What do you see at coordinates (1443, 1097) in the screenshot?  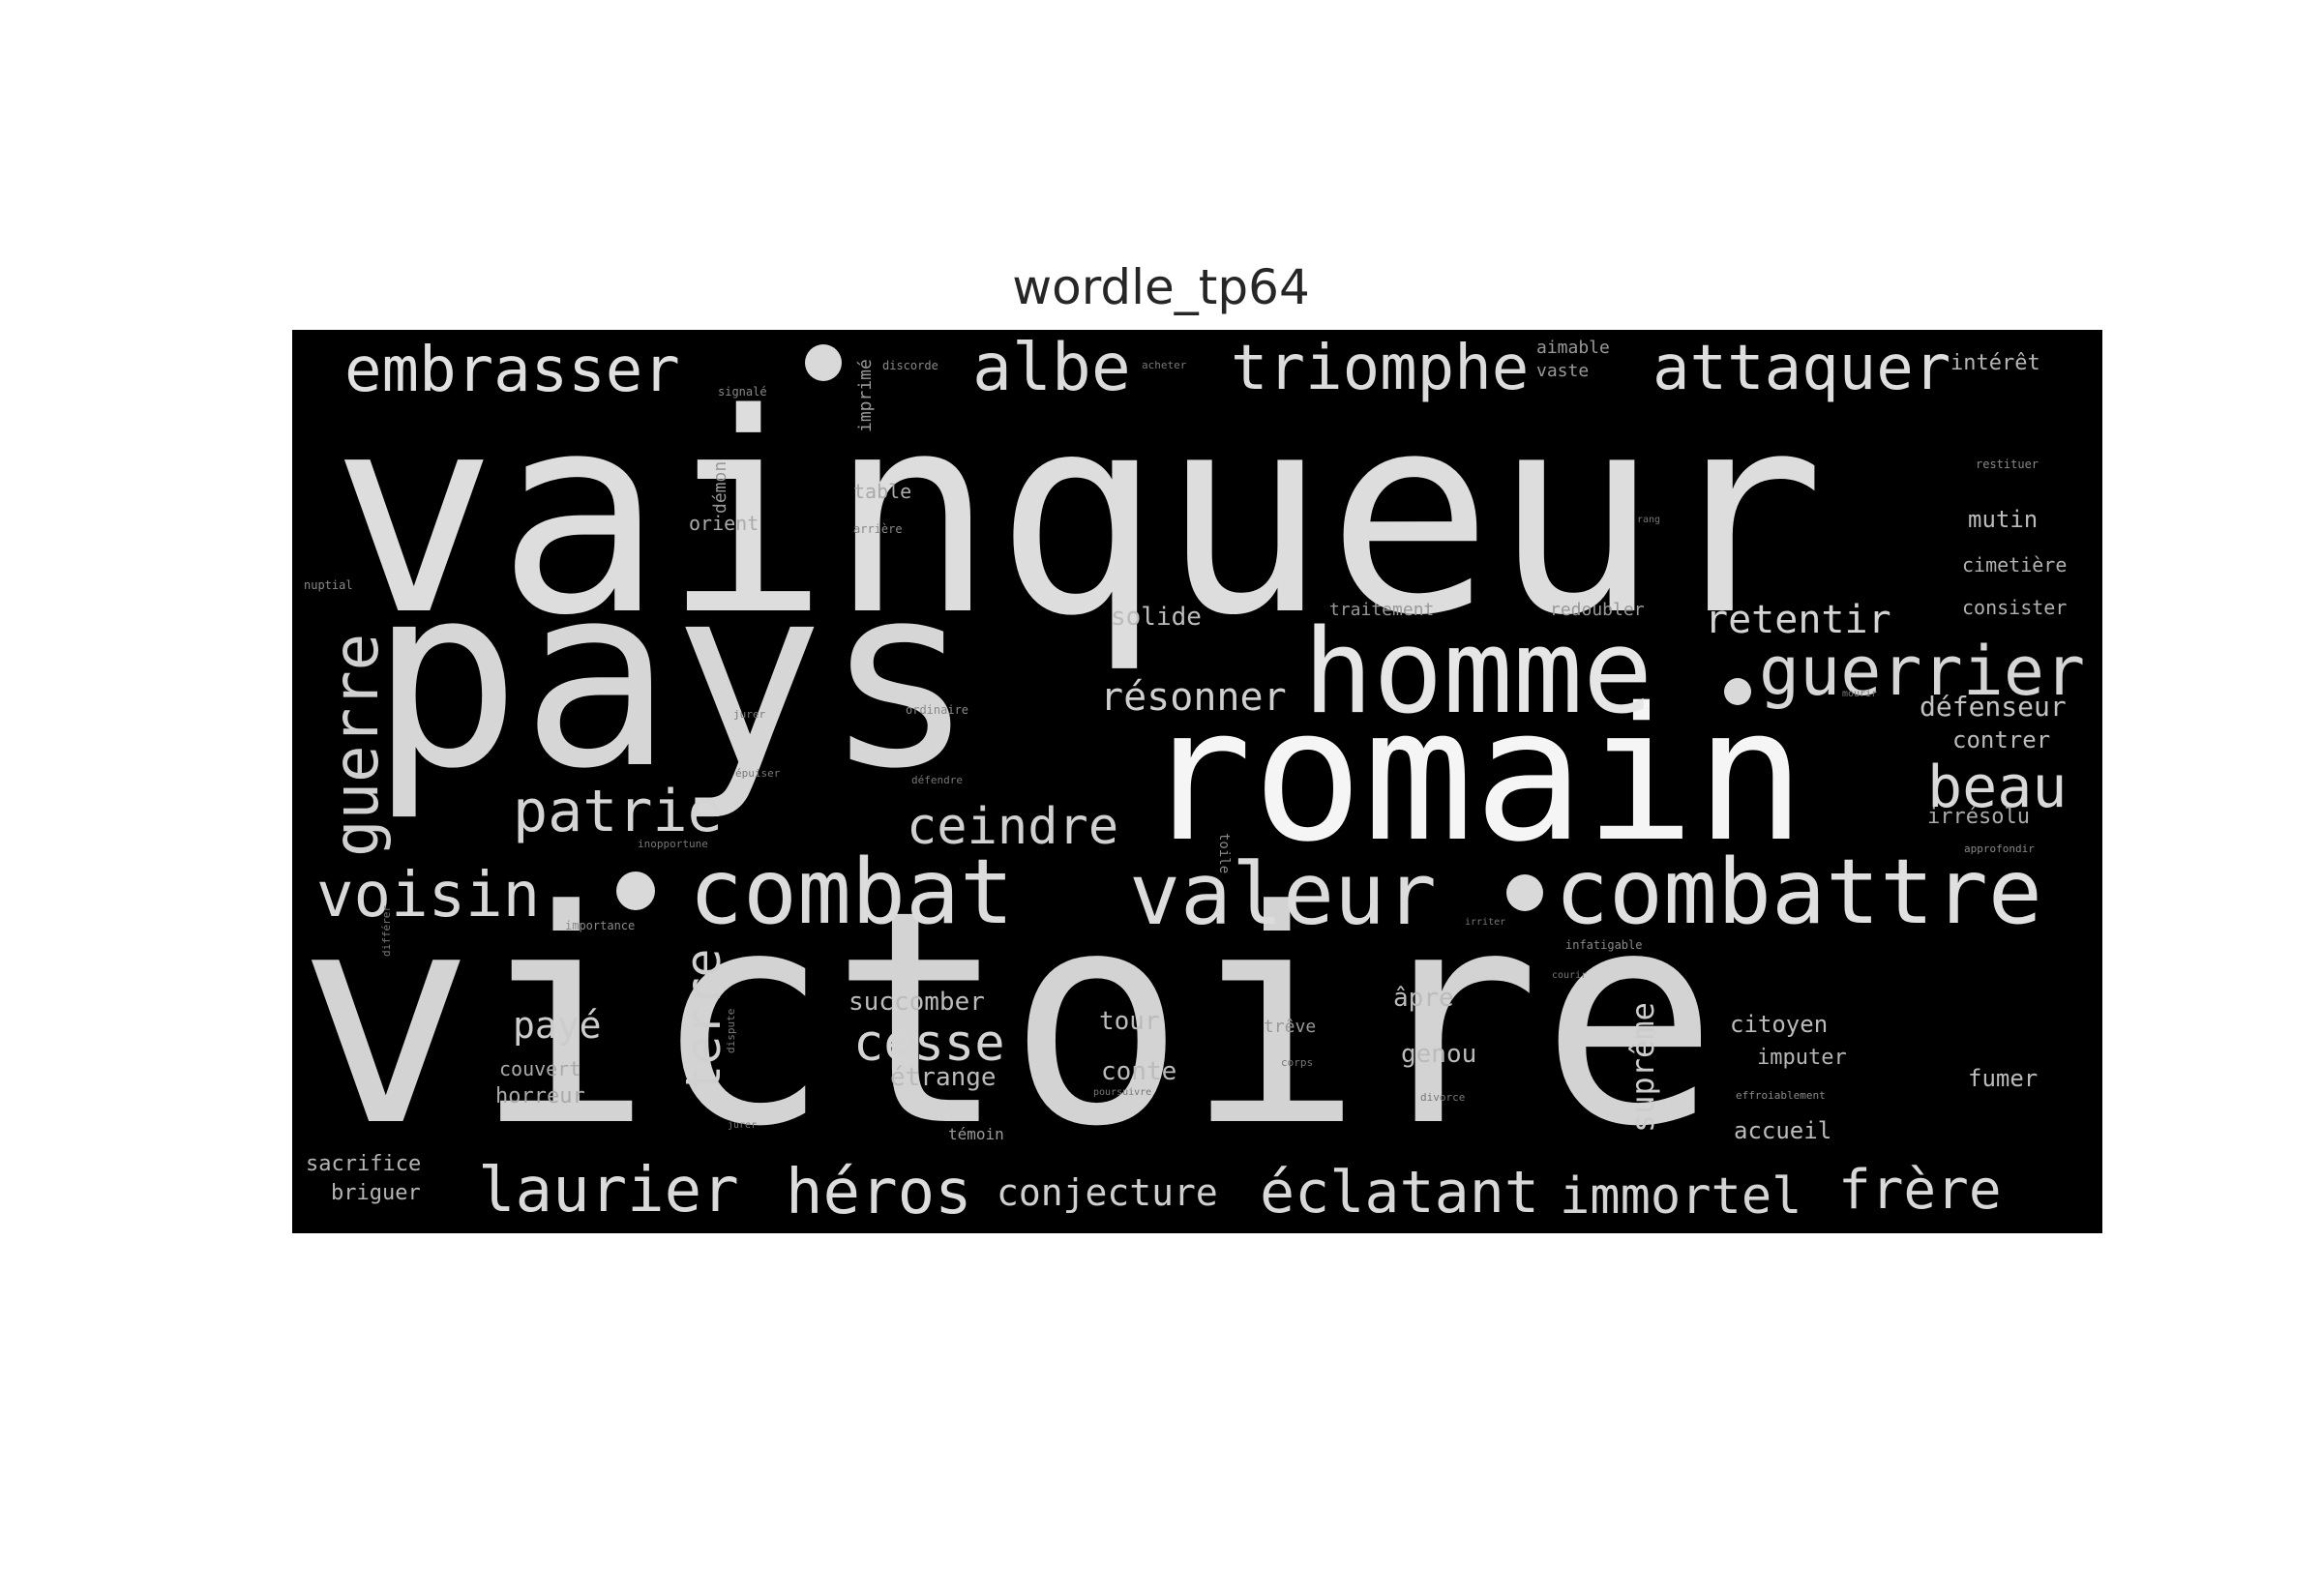 I see `word-divorce: divorce` at bounding box center [1443, 1097].